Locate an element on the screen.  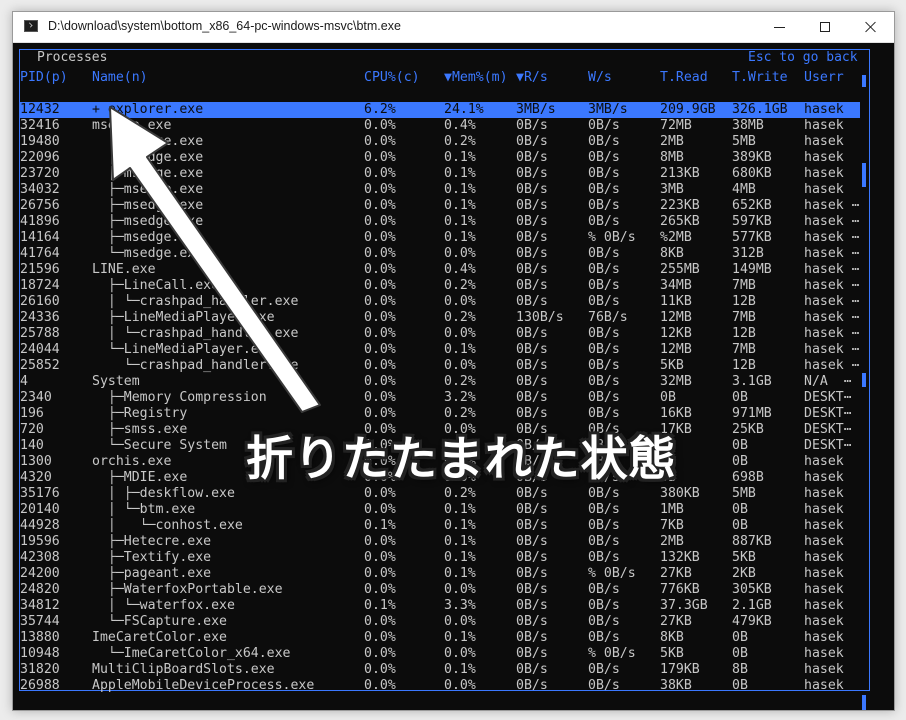
cell-pid: 18724 is located at coordinates (40, 285).